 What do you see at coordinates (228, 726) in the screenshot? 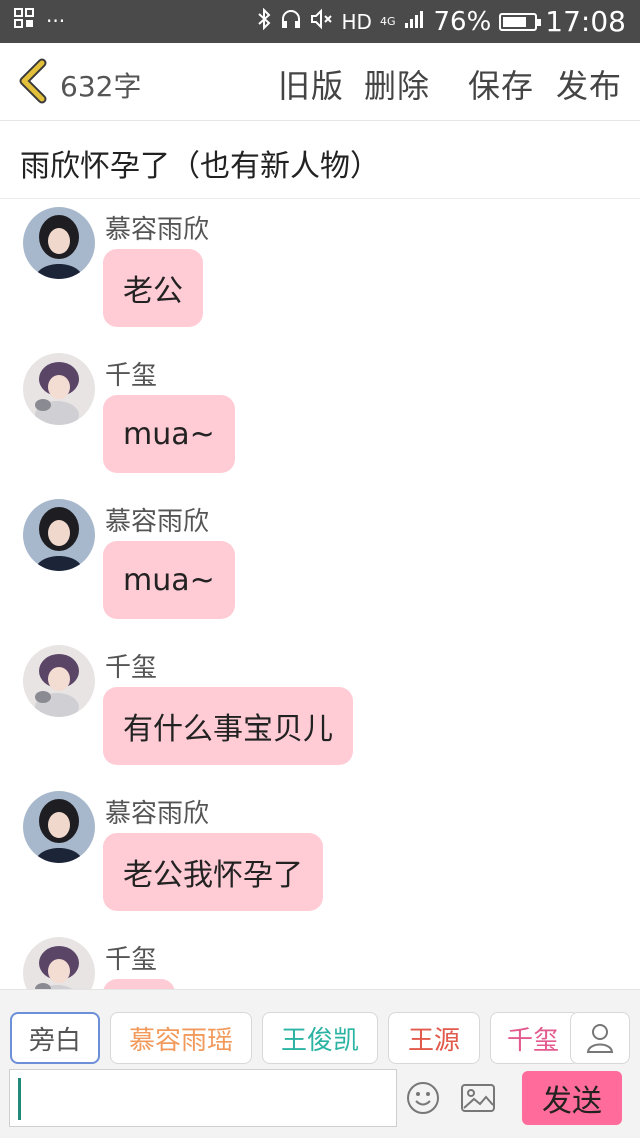
I see `message-bubble: 有什么事宝贝儿` at bounding box center [228, 726].